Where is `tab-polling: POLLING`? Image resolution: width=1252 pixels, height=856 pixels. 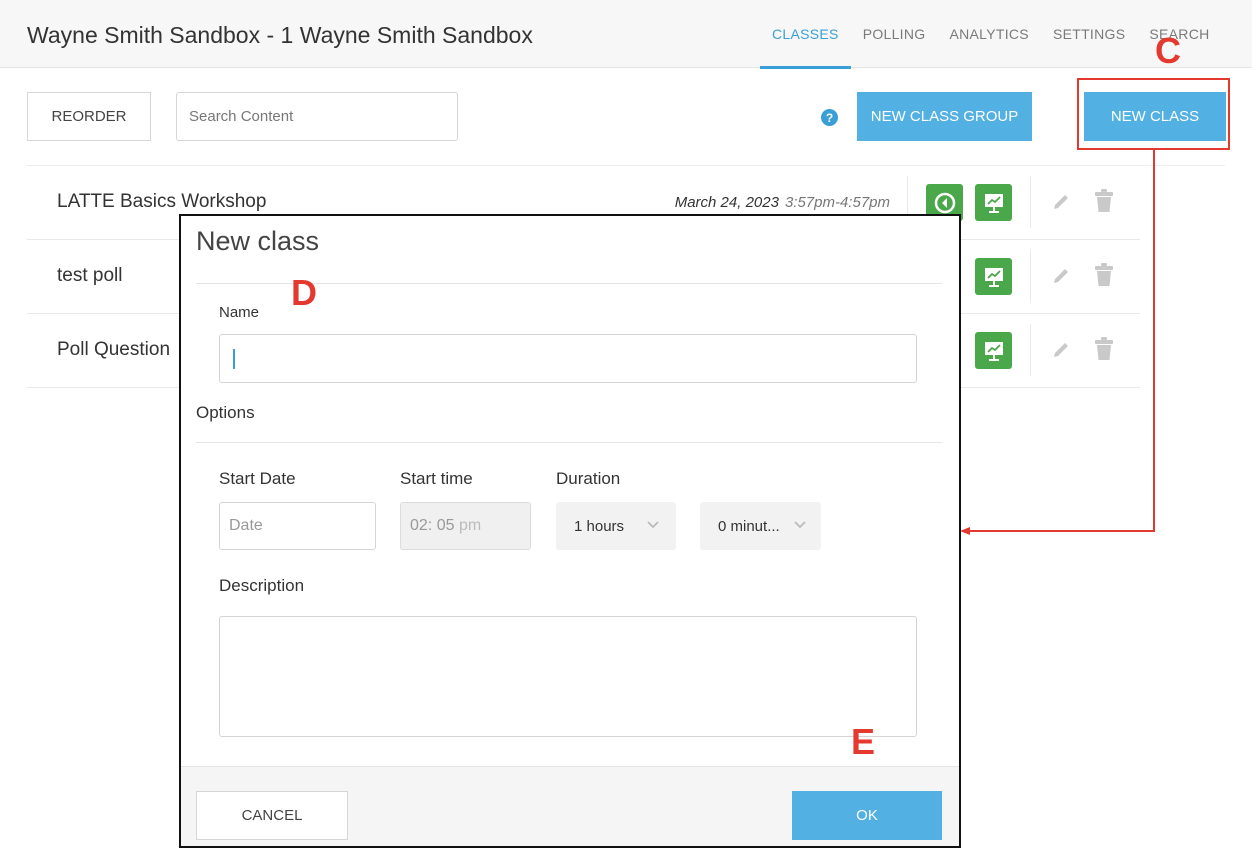 tab-polling: POLLING is located at coordinates (894, 34).